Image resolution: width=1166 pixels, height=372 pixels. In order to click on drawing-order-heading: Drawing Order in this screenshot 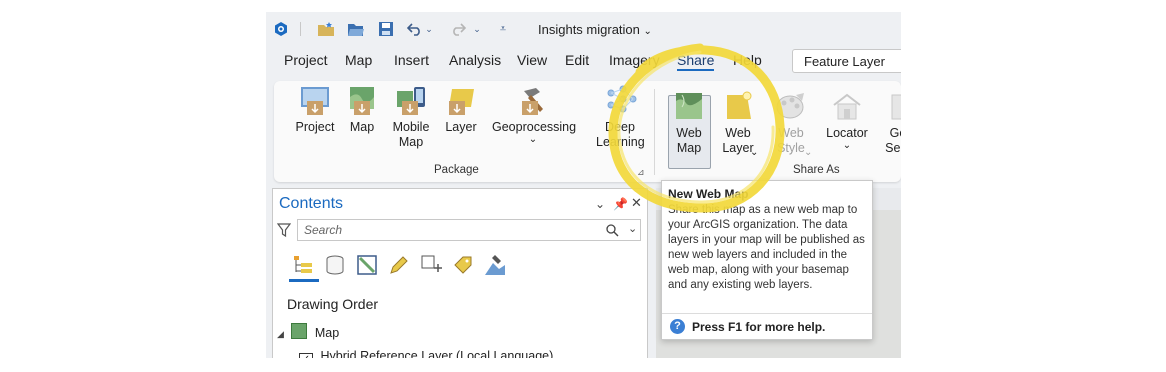, I will do `click(333, 304)`.